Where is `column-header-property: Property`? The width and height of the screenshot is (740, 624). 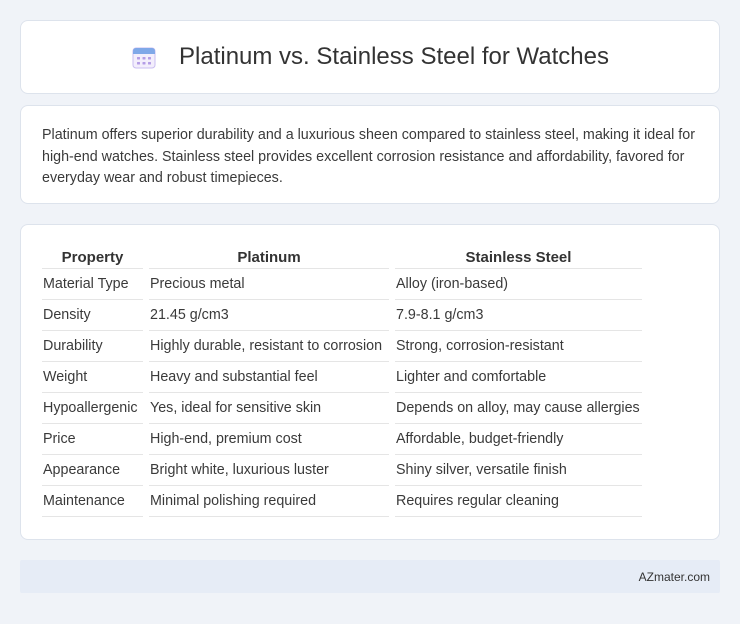 column-header-property: Property is located at coordinates (92, 257).